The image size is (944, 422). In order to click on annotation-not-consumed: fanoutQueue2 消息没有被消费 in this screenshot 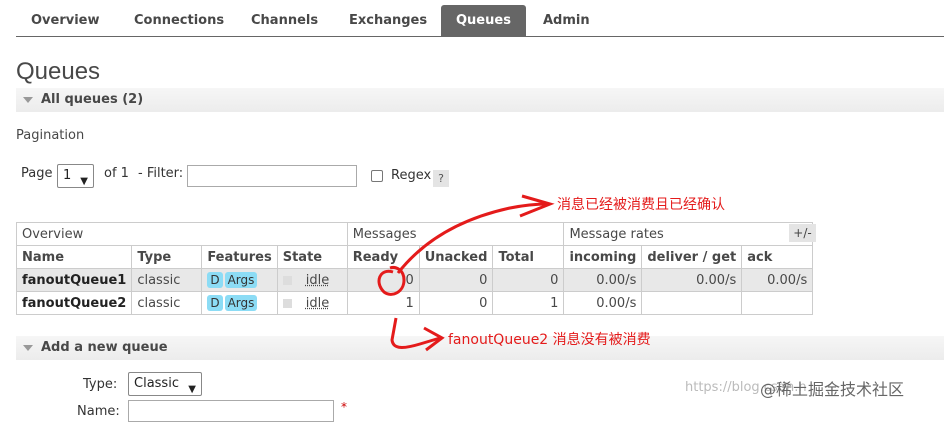, I will do `click(549, 340)`.